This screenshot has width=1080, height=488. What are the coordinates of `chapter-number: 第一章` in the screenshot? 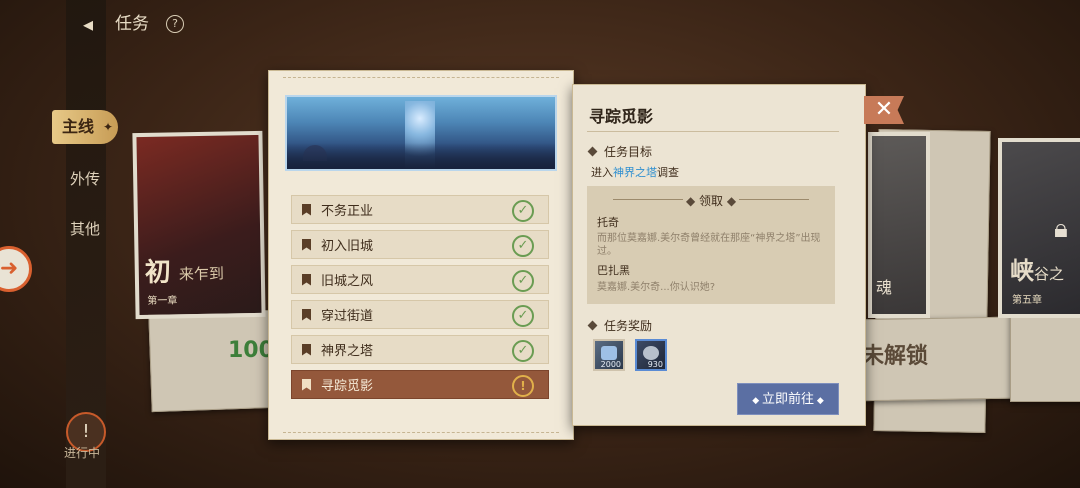 It's located at (162, 301).